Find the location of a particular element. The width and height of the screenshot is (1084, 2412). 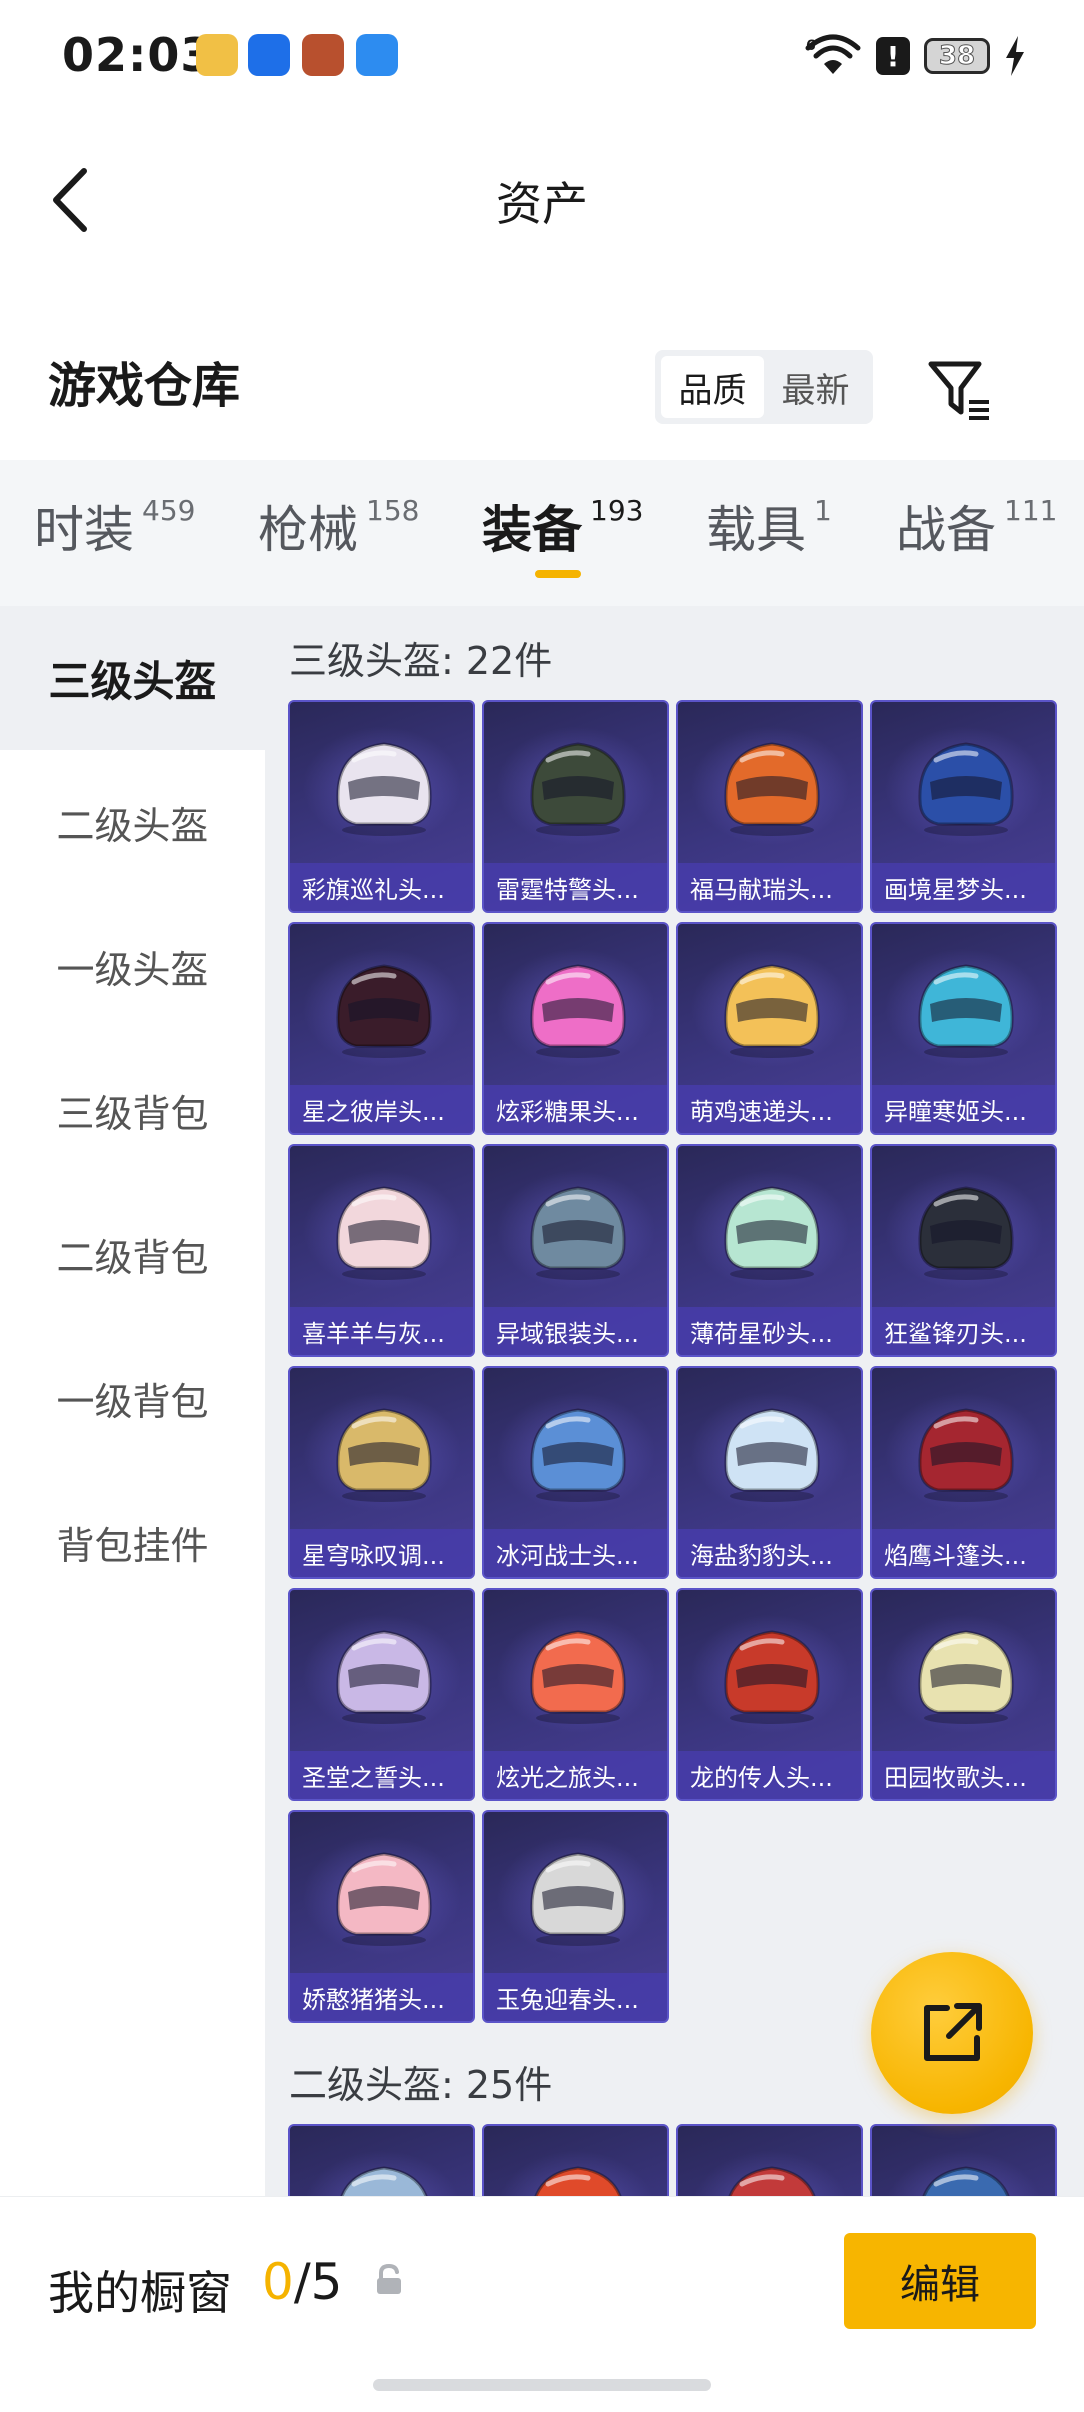

tab-equipment: 装备 193 is located at coordinates (562, 526).